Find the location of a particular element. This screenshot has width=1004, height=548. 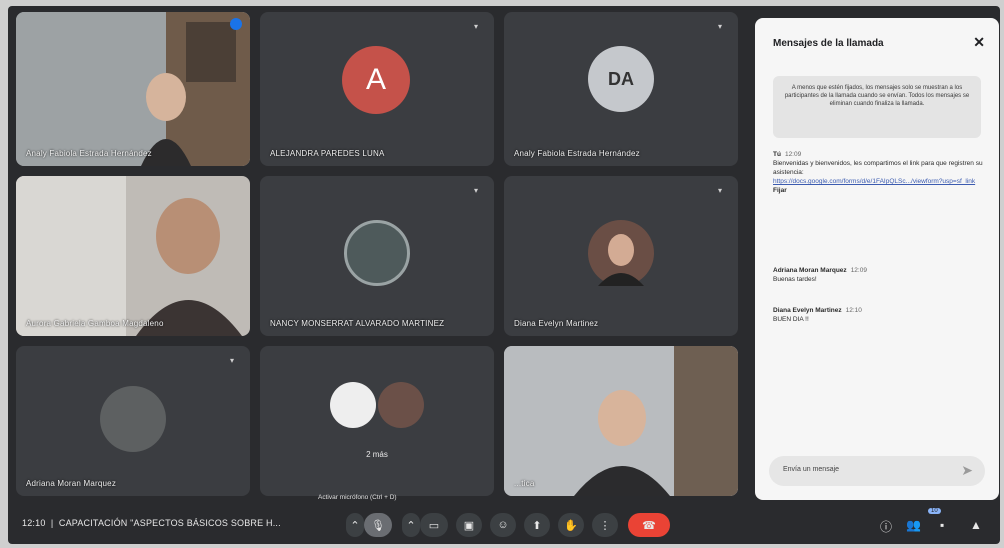

mic-options-button: ⌃ is located at coordinates (355, 525).